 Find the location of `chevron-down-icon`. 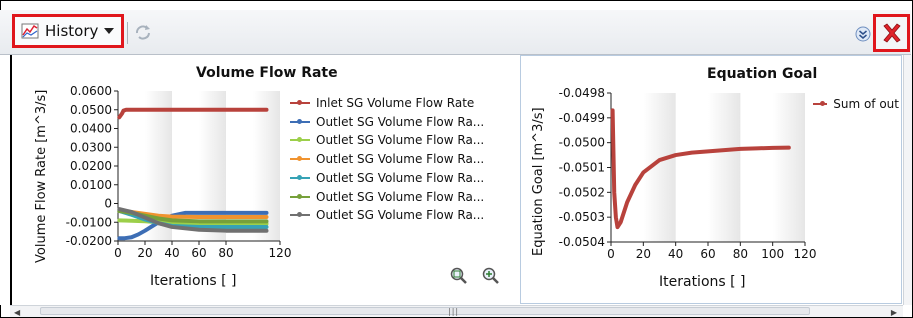

chevron-down-icon is located at coordinates (109, 31).